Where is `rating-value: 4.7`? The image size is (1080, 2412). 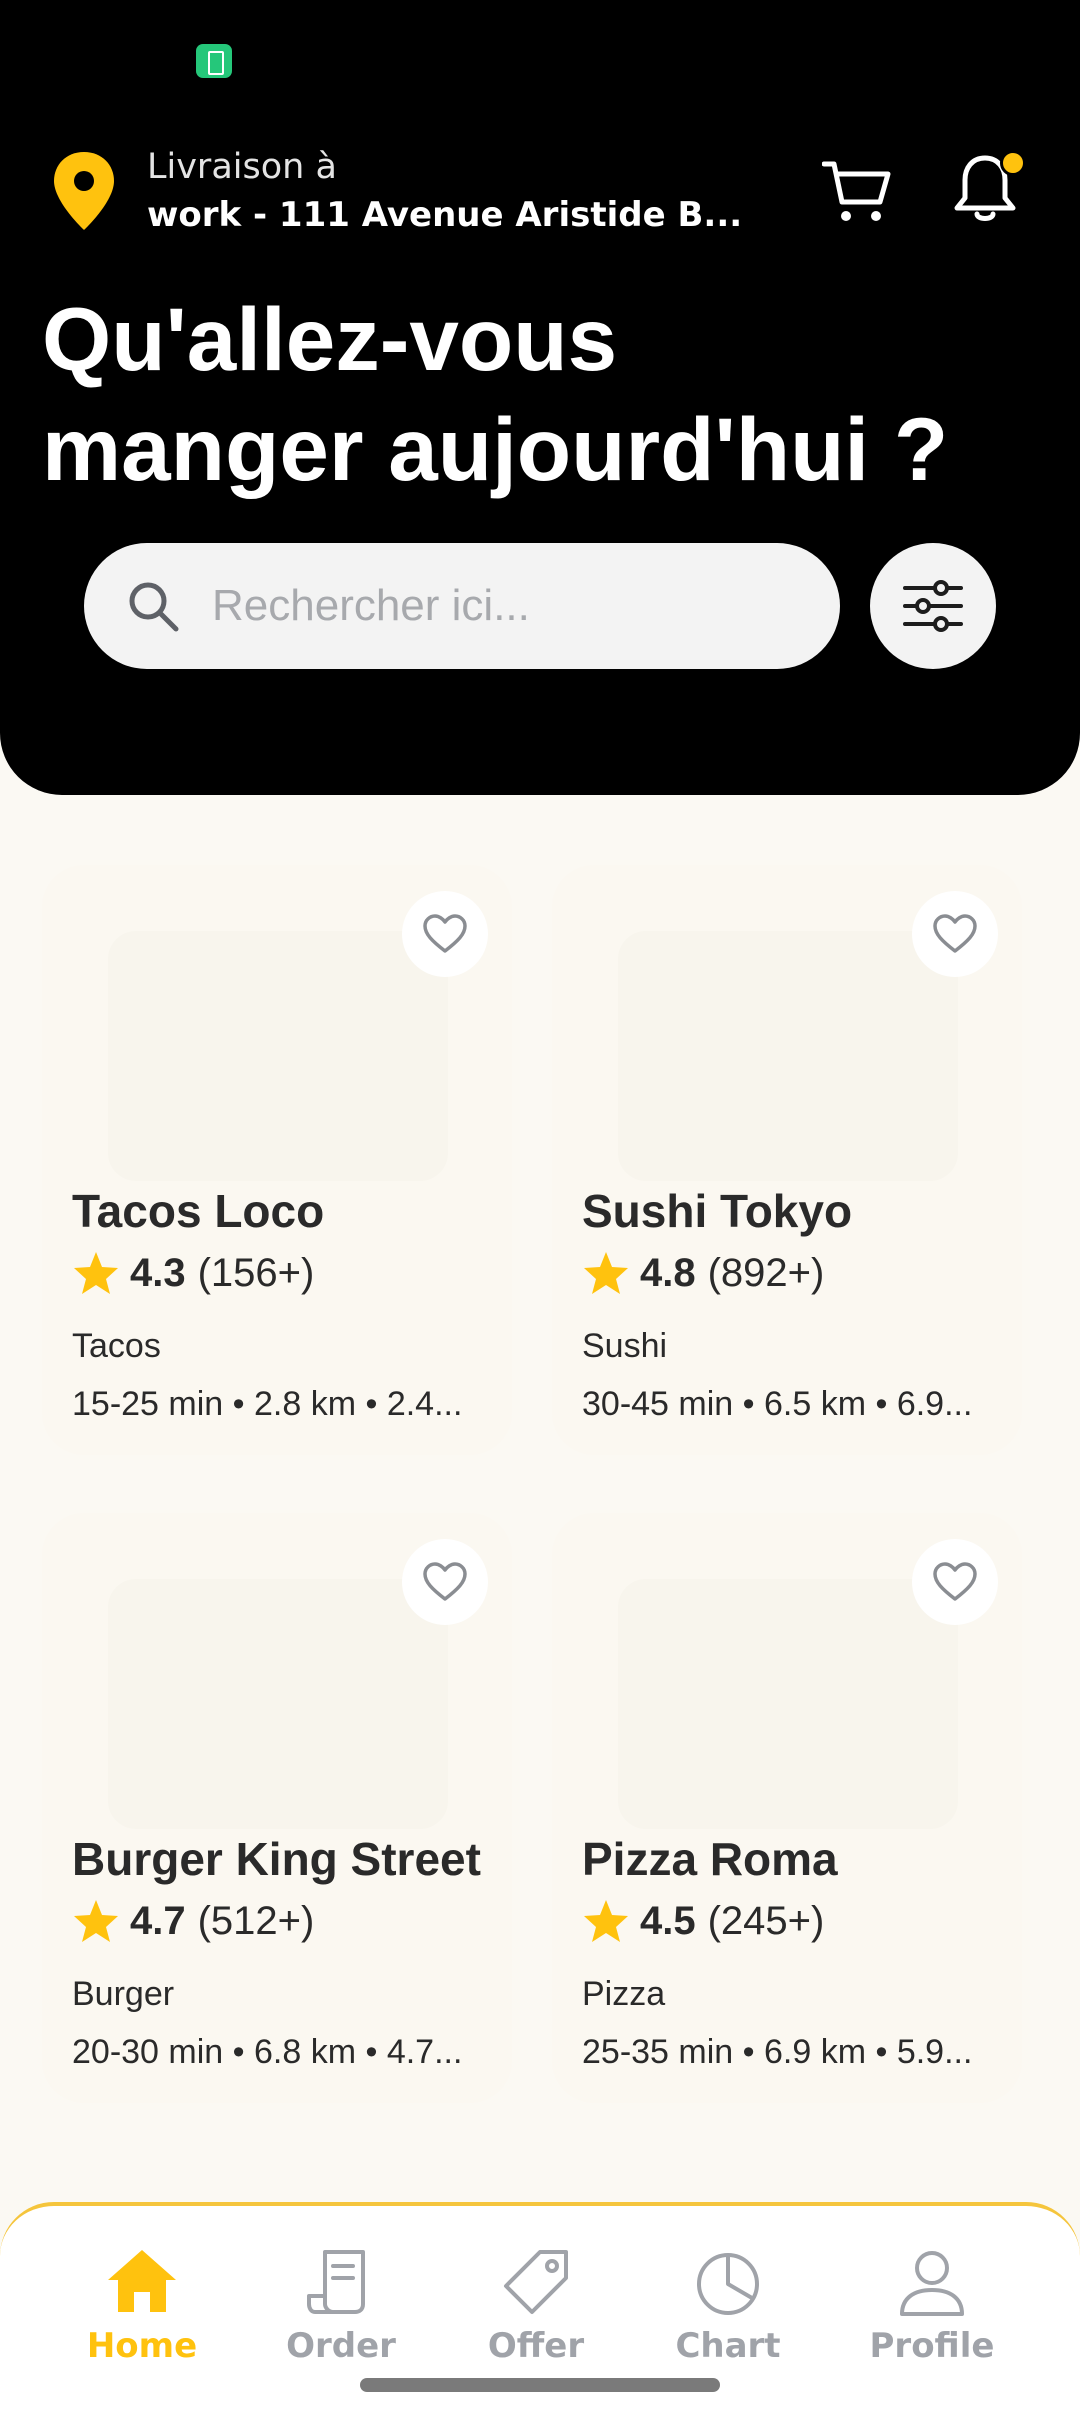
rating-value: 4.7 is located at coordinates (158, 1920).